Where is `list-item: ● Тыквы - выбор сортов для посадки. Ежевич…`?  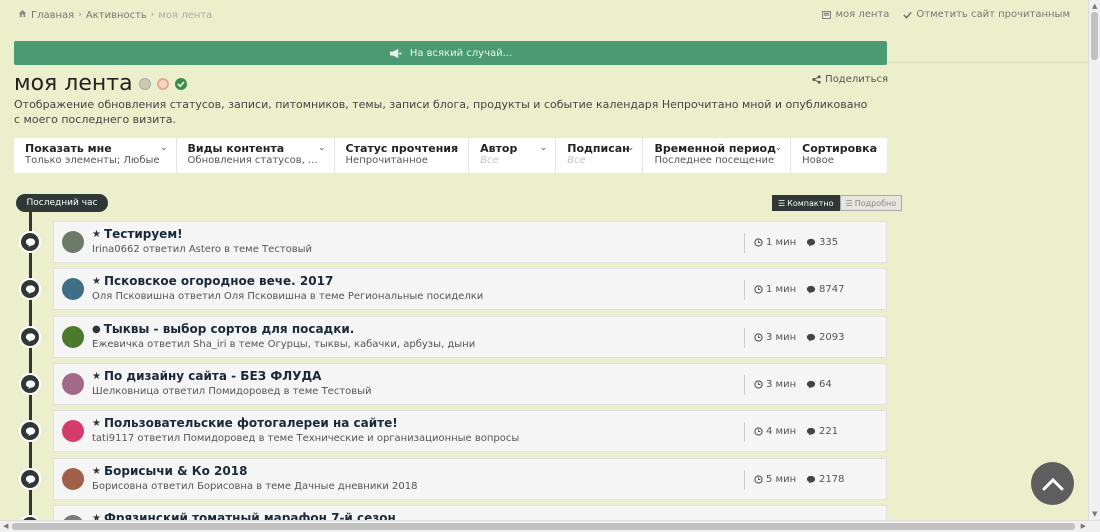
list-item: ● Тыквы - выбор сортов для посадки. Ежевич… is located at coordinates (470, 337).